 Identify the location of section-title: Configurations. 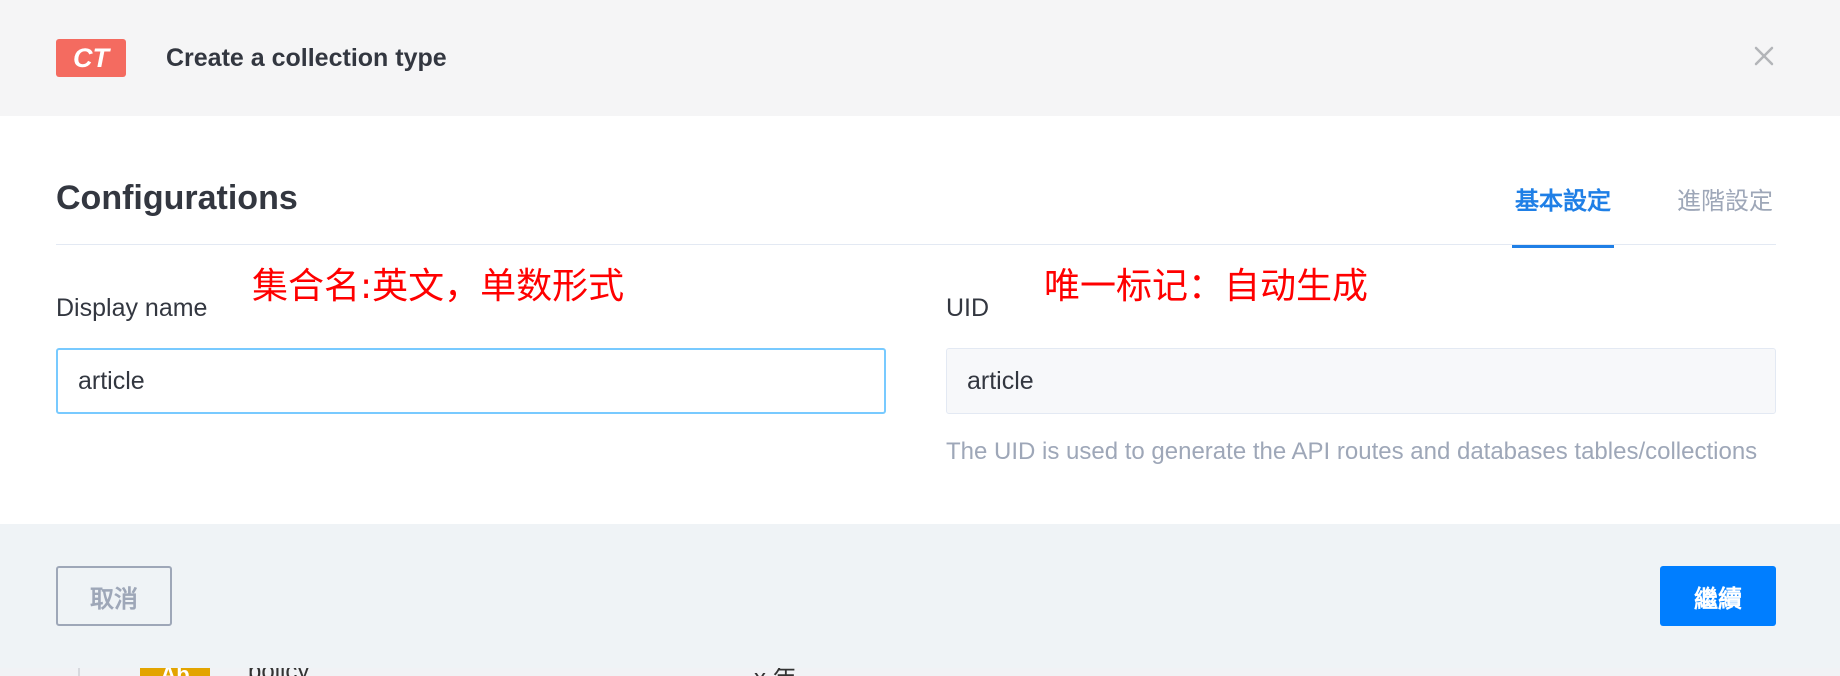
(177, 198).